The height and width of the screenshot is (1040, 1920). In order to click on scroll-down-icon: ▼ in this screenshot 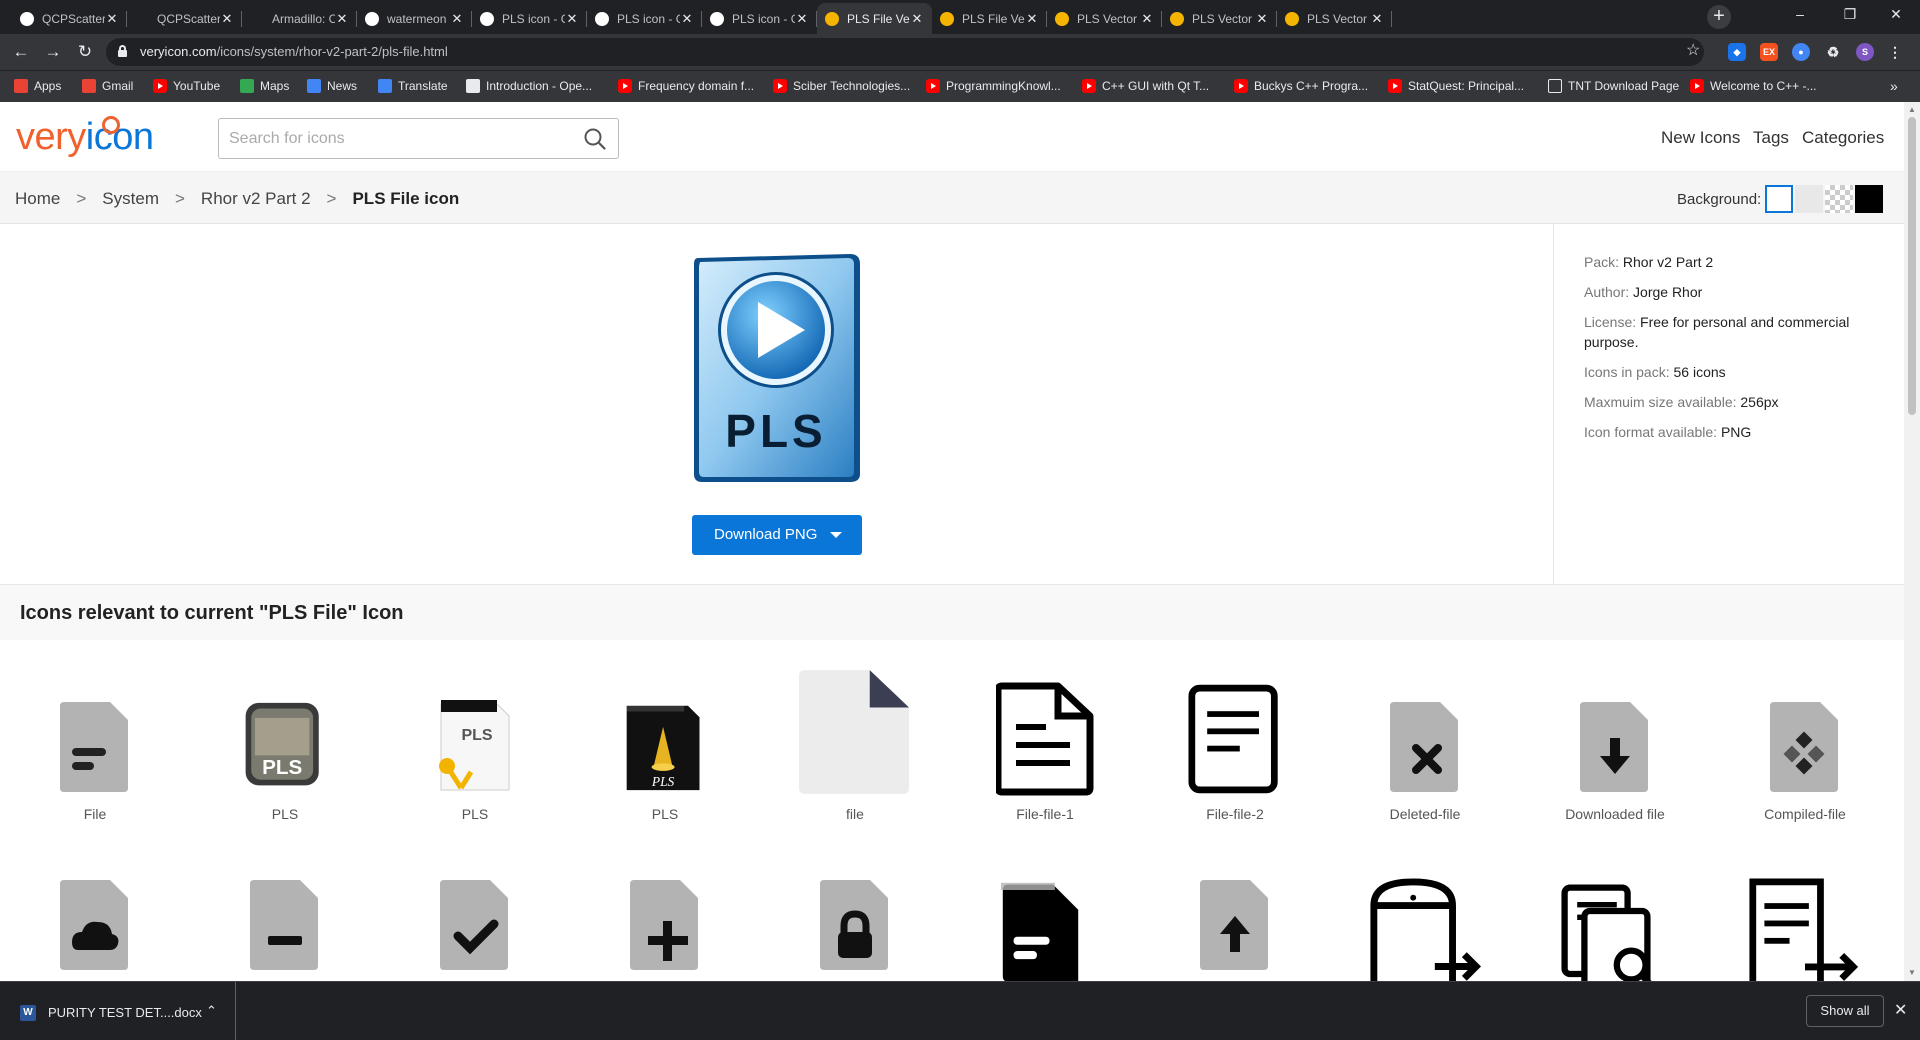, I will do `click(1912, 972)`.